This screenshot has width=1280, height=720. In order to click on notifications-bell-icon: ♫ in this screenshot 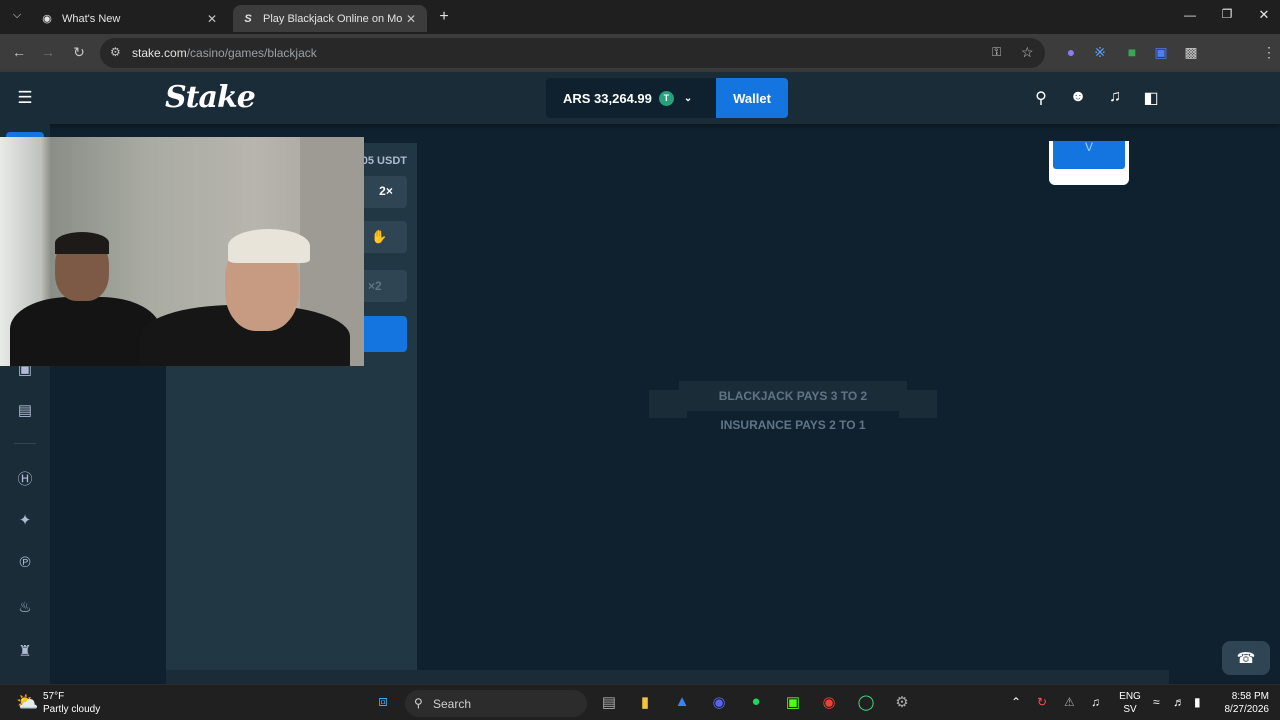, I will do `click(1115, 98)`.